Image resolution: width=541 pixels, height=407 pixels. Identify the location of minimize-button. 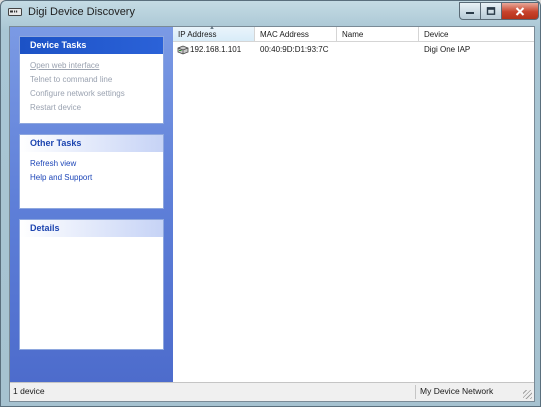
(470, 11).